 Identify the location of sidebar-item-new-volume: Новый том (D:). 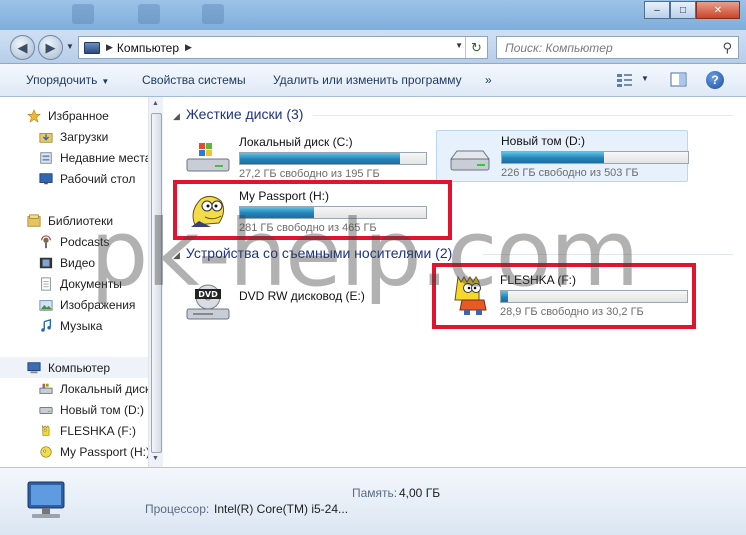
(74, 409).